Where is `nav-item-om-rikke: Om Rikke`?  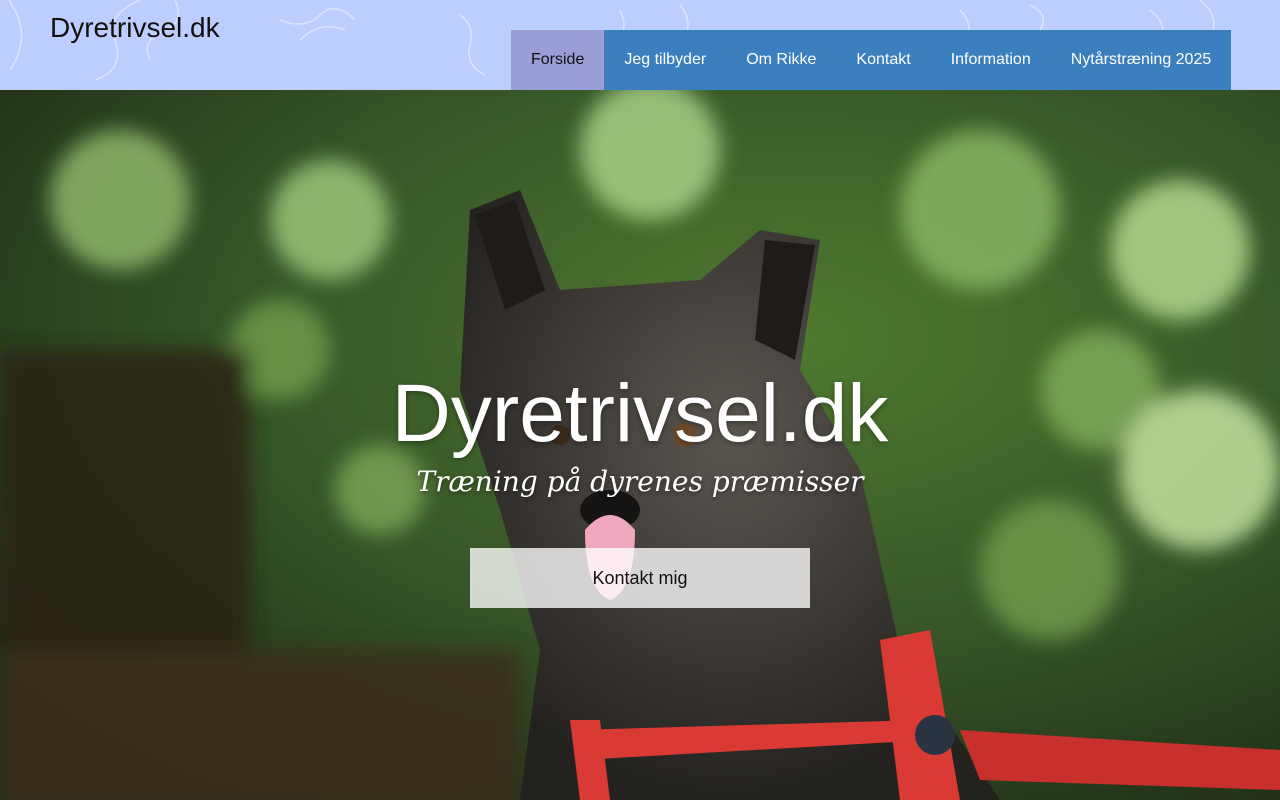
nav-item-om-rikke: Om Rikke is located at coordinates (781, 60).